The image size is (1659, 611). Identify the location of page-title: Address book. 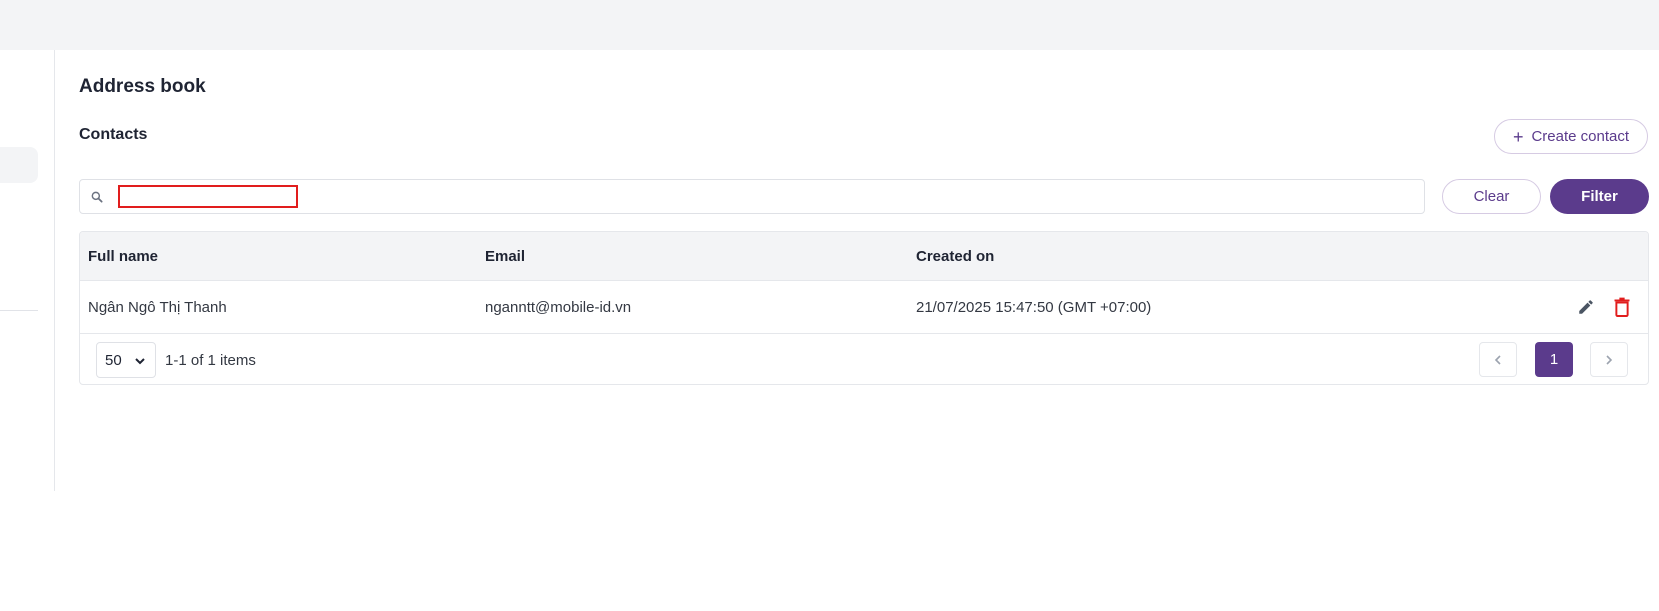
(142, 86).